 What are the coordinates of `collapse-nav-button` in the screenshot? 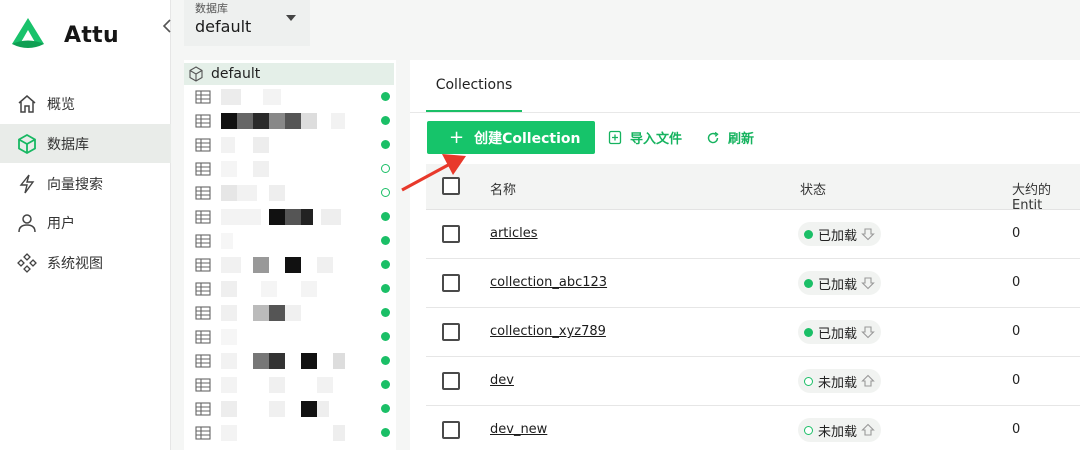 It's located at (167, 26).